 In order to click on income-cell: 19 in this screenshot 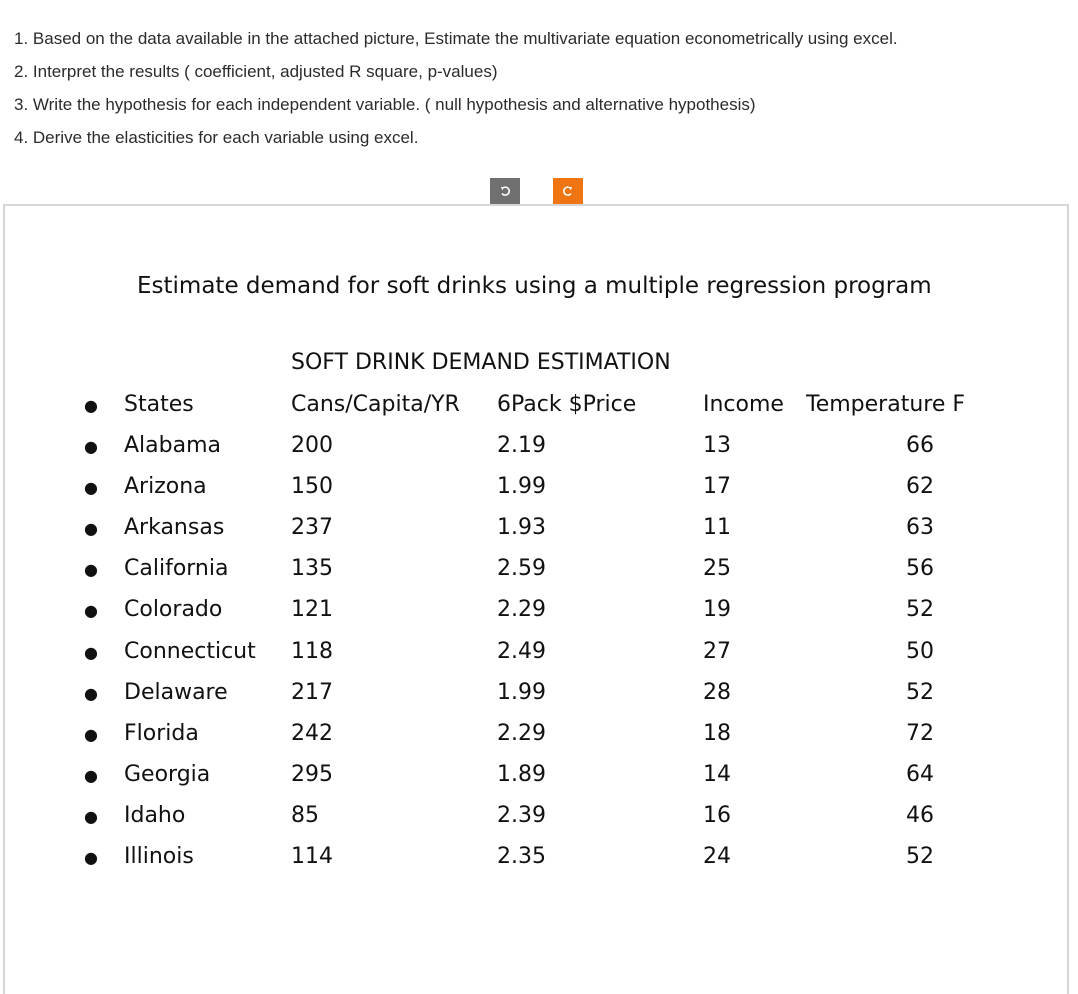, I will do `click(717, 610)`.